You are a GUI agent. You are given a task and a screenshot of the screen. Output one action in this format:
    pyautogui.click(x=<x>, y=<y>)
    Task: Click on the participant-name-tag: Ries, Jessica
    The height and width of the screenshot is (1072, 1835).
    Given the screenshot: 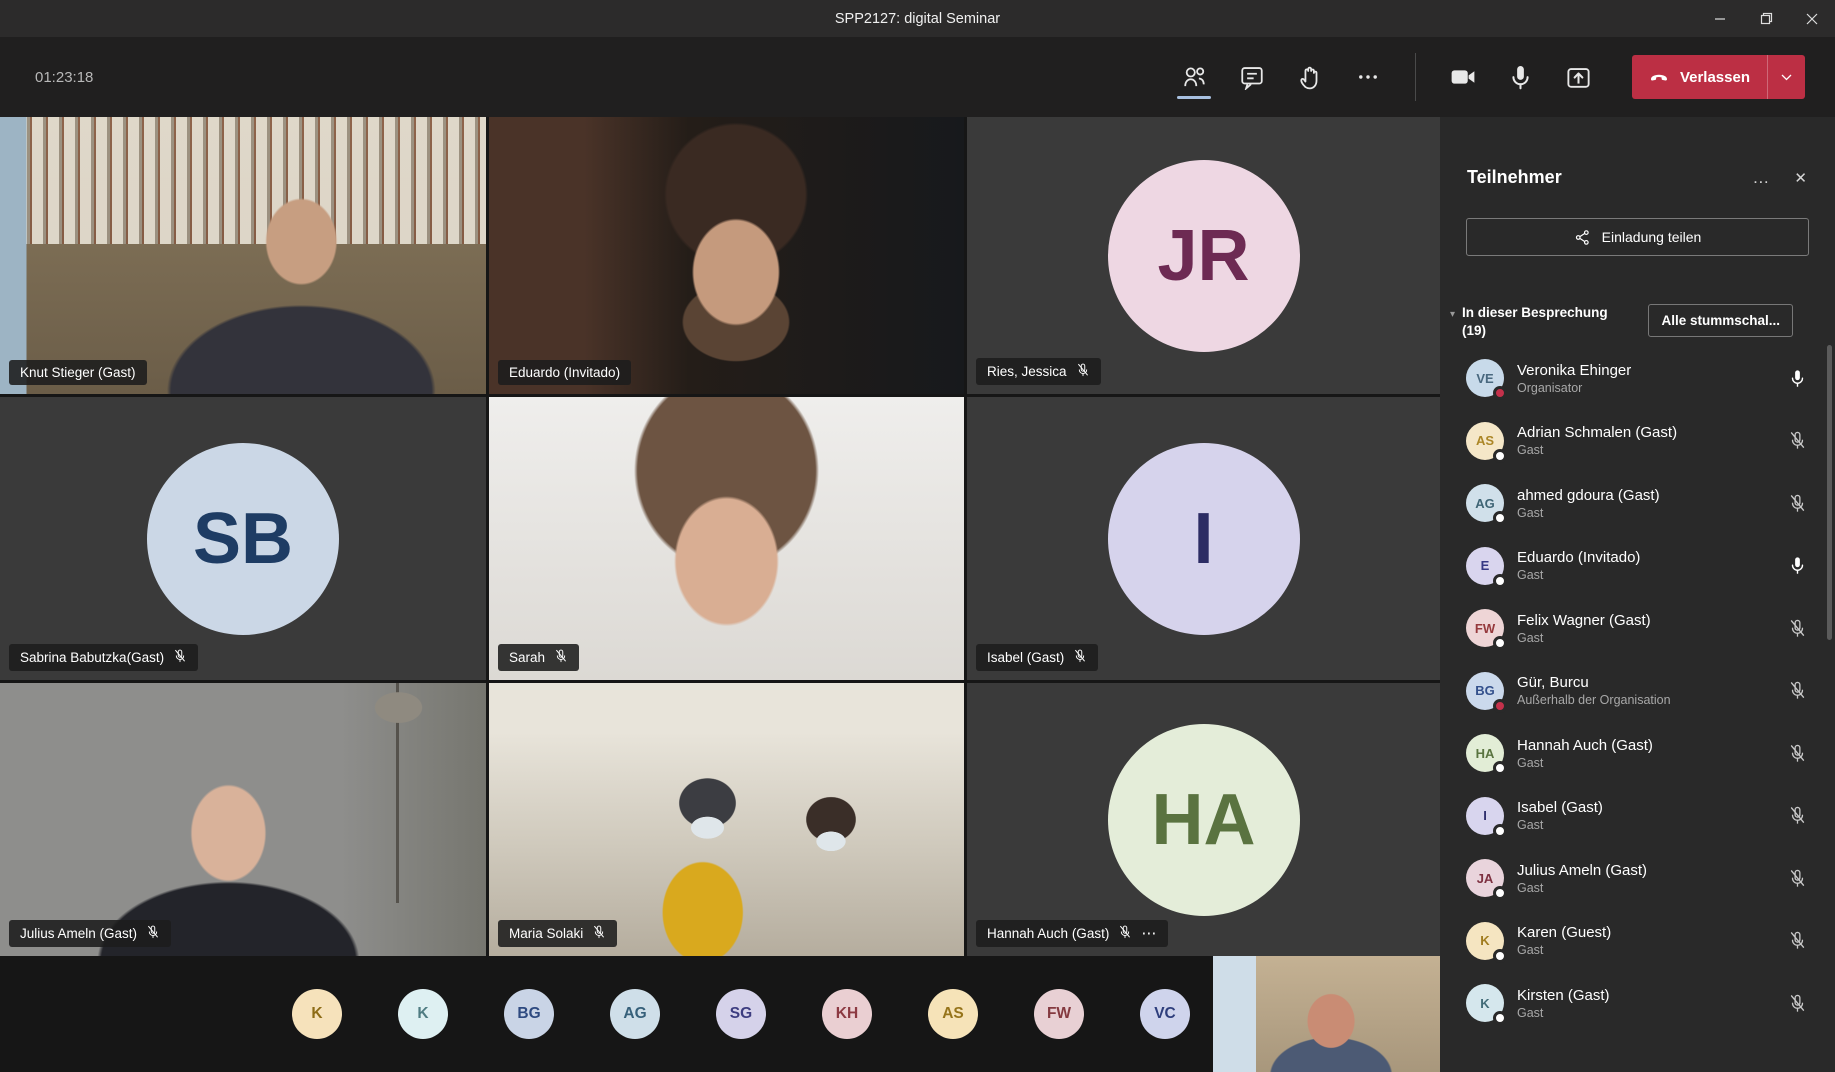 What is the action you would take?
    pyautogui.click(x=1038, y=371)
    